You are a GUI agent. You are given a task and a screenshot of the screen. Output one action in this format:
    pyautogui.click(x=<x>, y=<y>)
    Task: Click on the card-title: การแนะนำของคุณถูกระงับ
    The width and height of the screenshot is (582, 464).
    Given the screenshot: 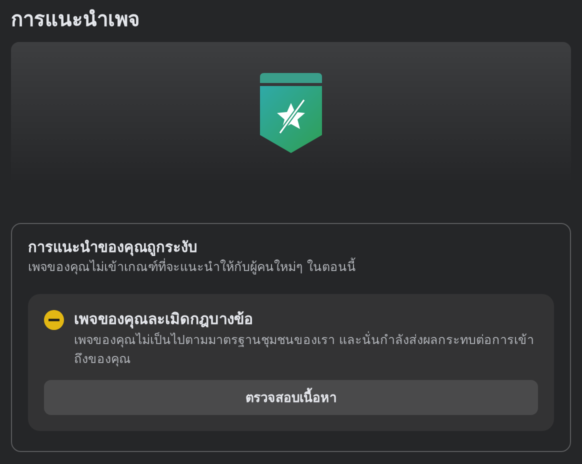 What is the action you would take?
    pyautogui.click(x=113, y=248)
    